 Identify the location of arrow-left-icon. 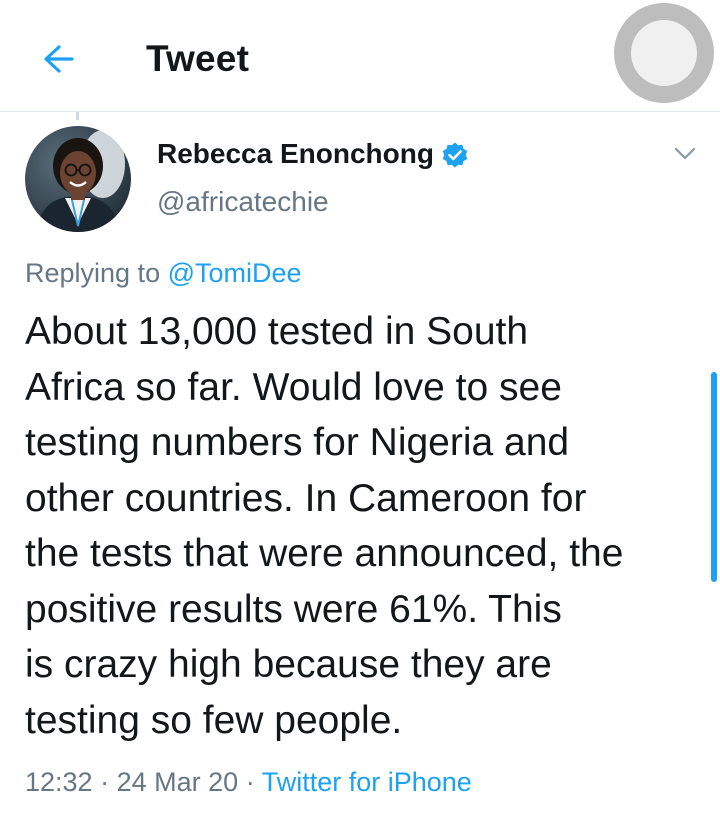
(59, 59).